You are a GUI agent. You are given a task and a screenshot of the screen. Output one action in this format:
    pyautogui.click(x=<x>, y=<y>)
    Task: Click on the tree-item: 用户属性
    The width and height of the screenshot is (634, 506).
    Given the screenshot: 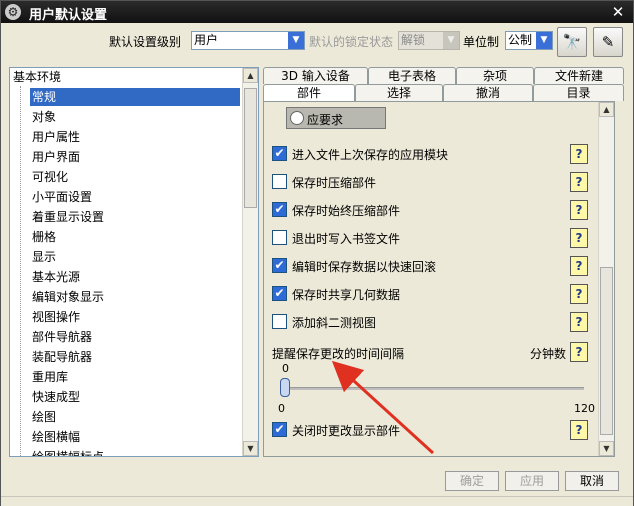 What is the action you would take?
    pyautogui.click(x=55, y=137)
    